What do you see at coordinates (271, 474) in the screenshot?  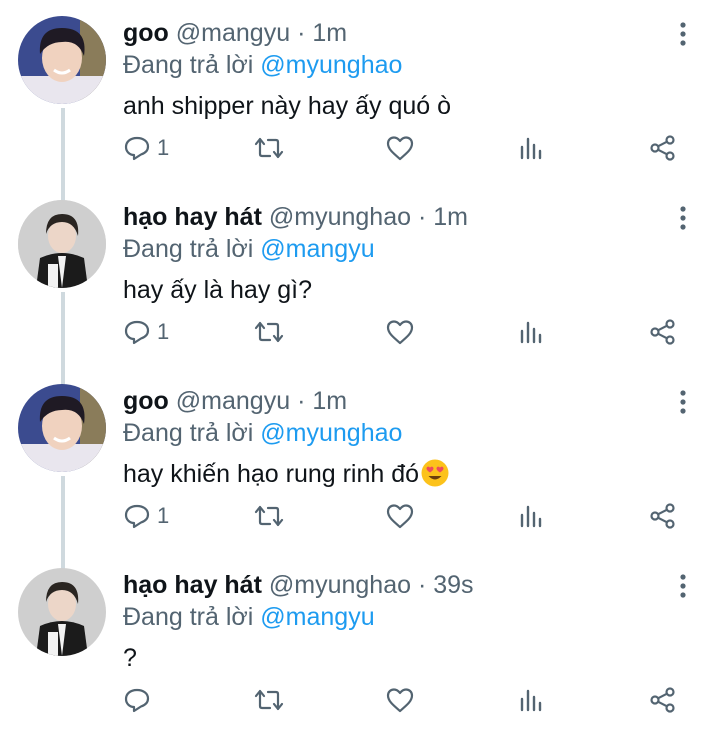 I see `tweet-text-body: hay khiến hạo rung rinh đó` at bounding box center [271, 474].